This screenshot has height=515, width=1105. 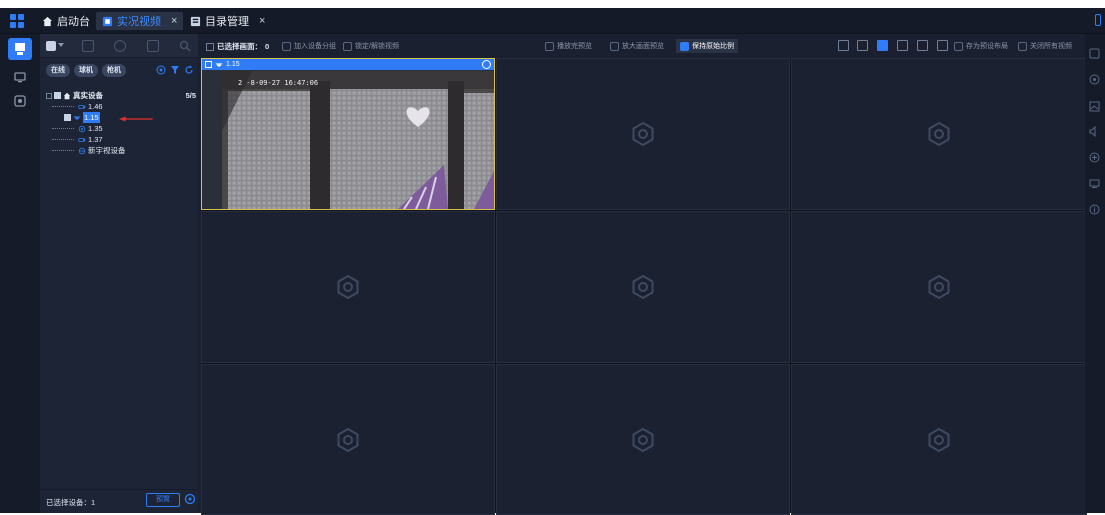 I want to click on right-tool-rail, so click(x=1095, y=273).